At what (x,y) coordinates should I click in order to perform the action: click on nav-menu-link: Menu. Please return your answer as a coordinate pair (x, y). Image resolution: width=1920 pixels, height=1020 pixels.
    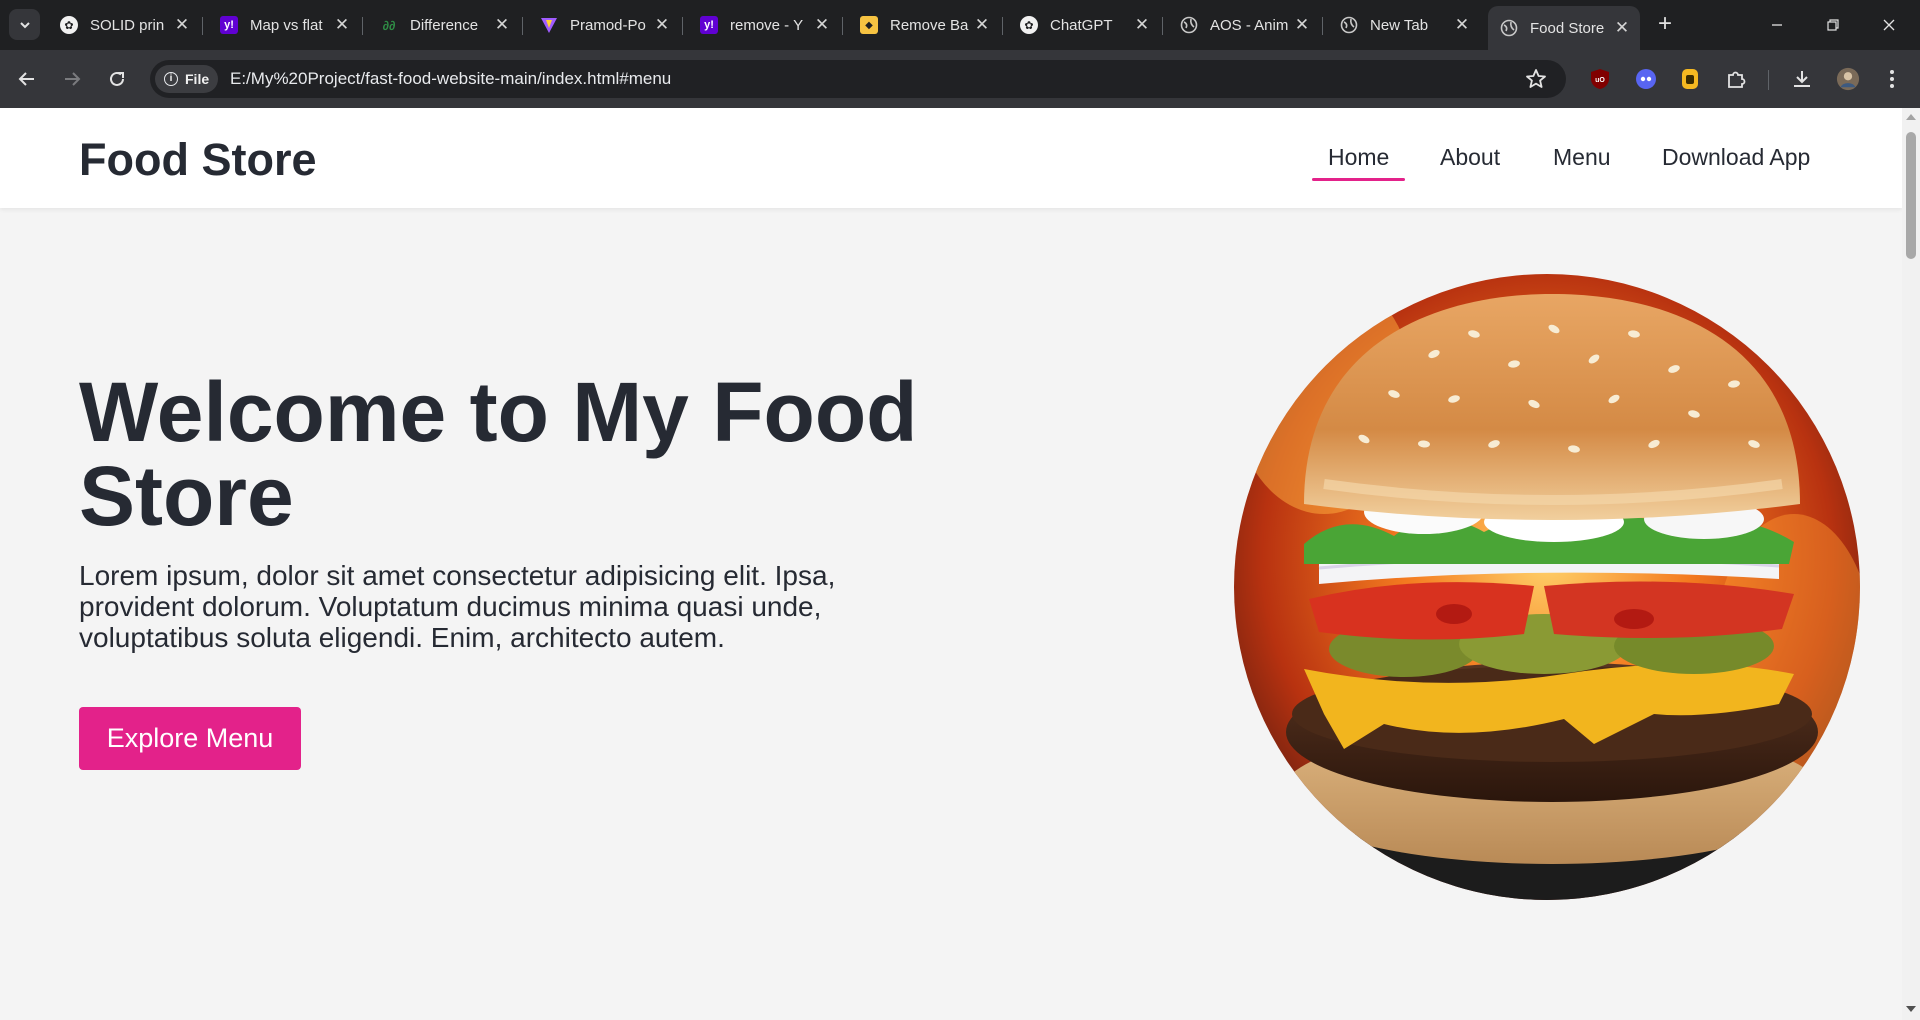
    Looking at the image, I should click on (1582, 157).